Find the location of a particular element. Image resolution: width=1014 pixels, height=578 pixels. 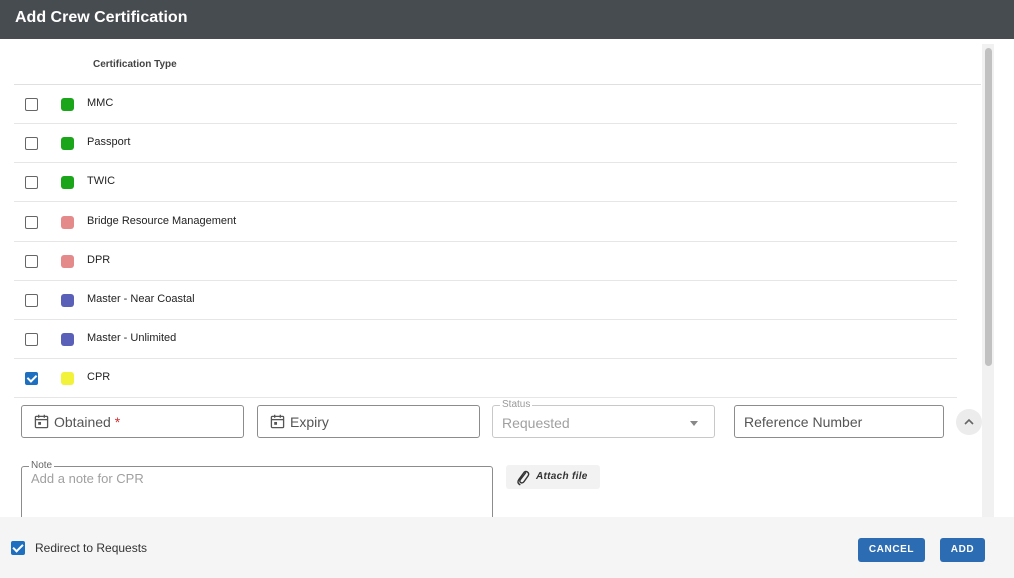

certification-label: Master - Near Coastal is located at coordinates (141, 299).